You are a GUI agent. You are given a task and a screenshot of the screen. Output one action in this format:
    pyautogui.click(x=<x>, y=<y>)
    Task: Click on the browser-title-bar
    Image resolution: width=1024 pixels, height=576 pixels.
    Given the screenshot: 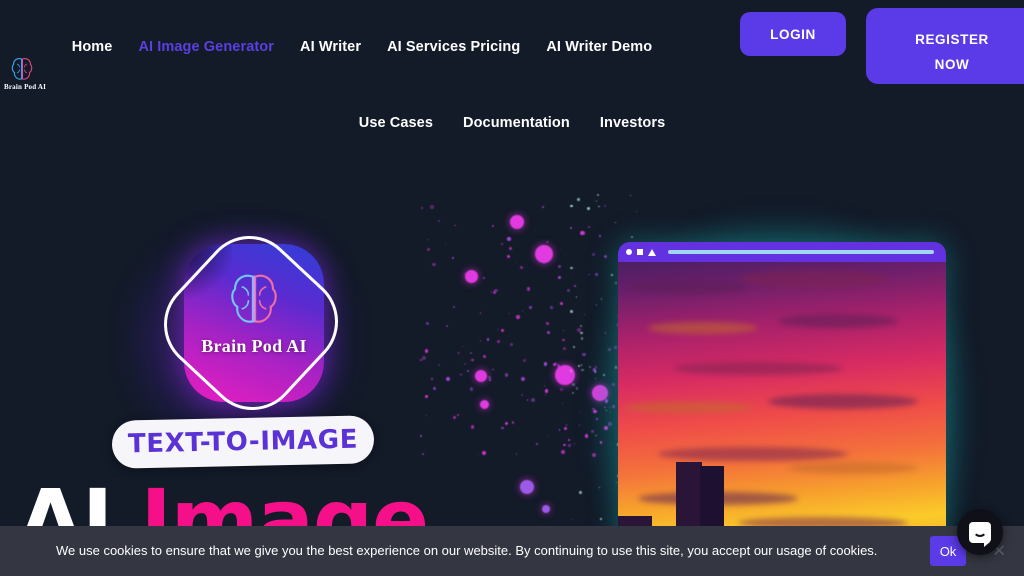 What is the action you would take?
    pyautogui.click(x=782, y=252)
    